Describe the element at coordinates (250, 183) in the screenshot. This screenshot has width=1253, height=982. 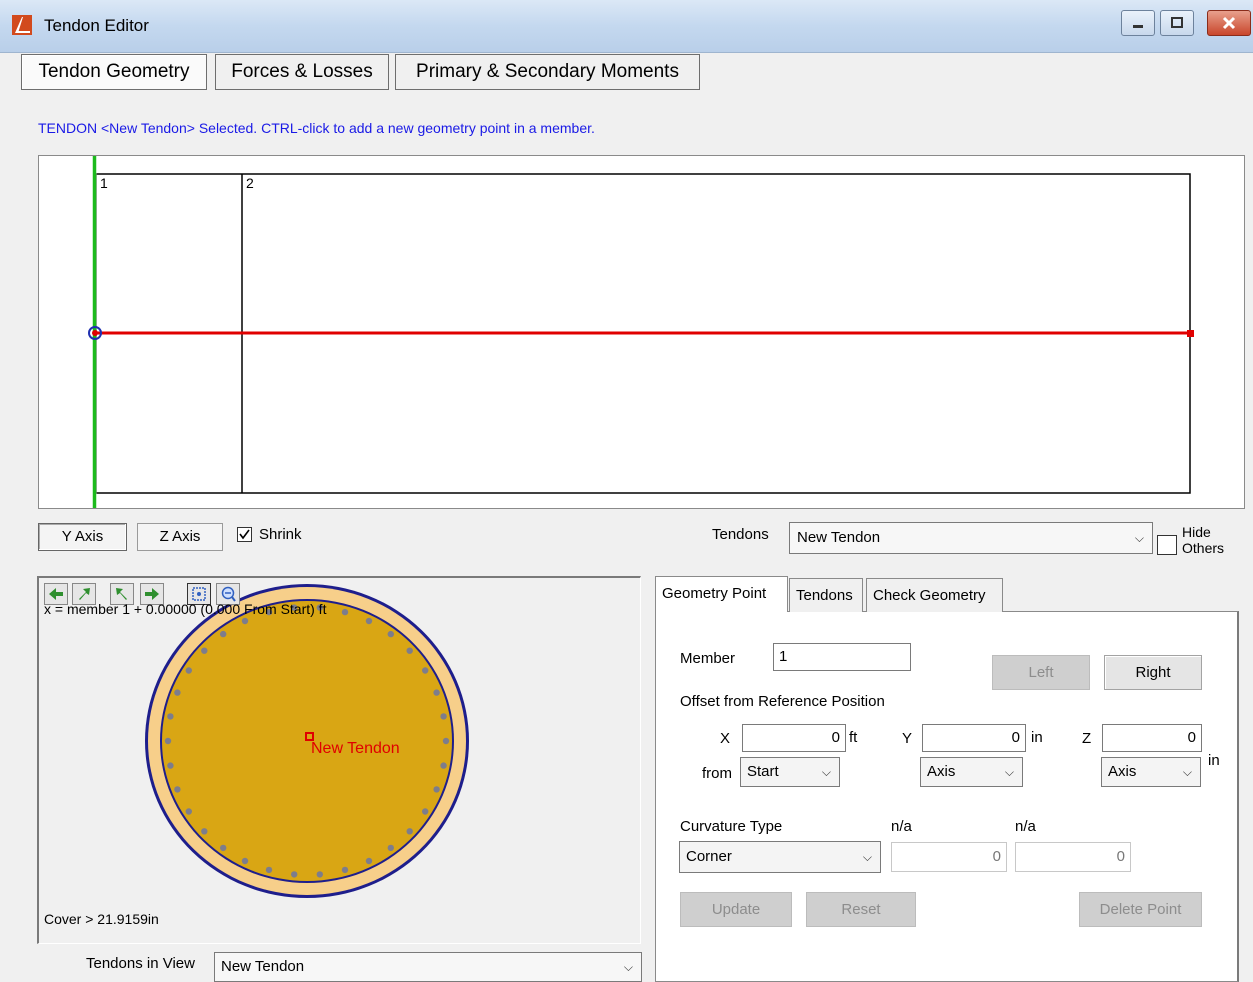
I see `member-label: 2` at that location.